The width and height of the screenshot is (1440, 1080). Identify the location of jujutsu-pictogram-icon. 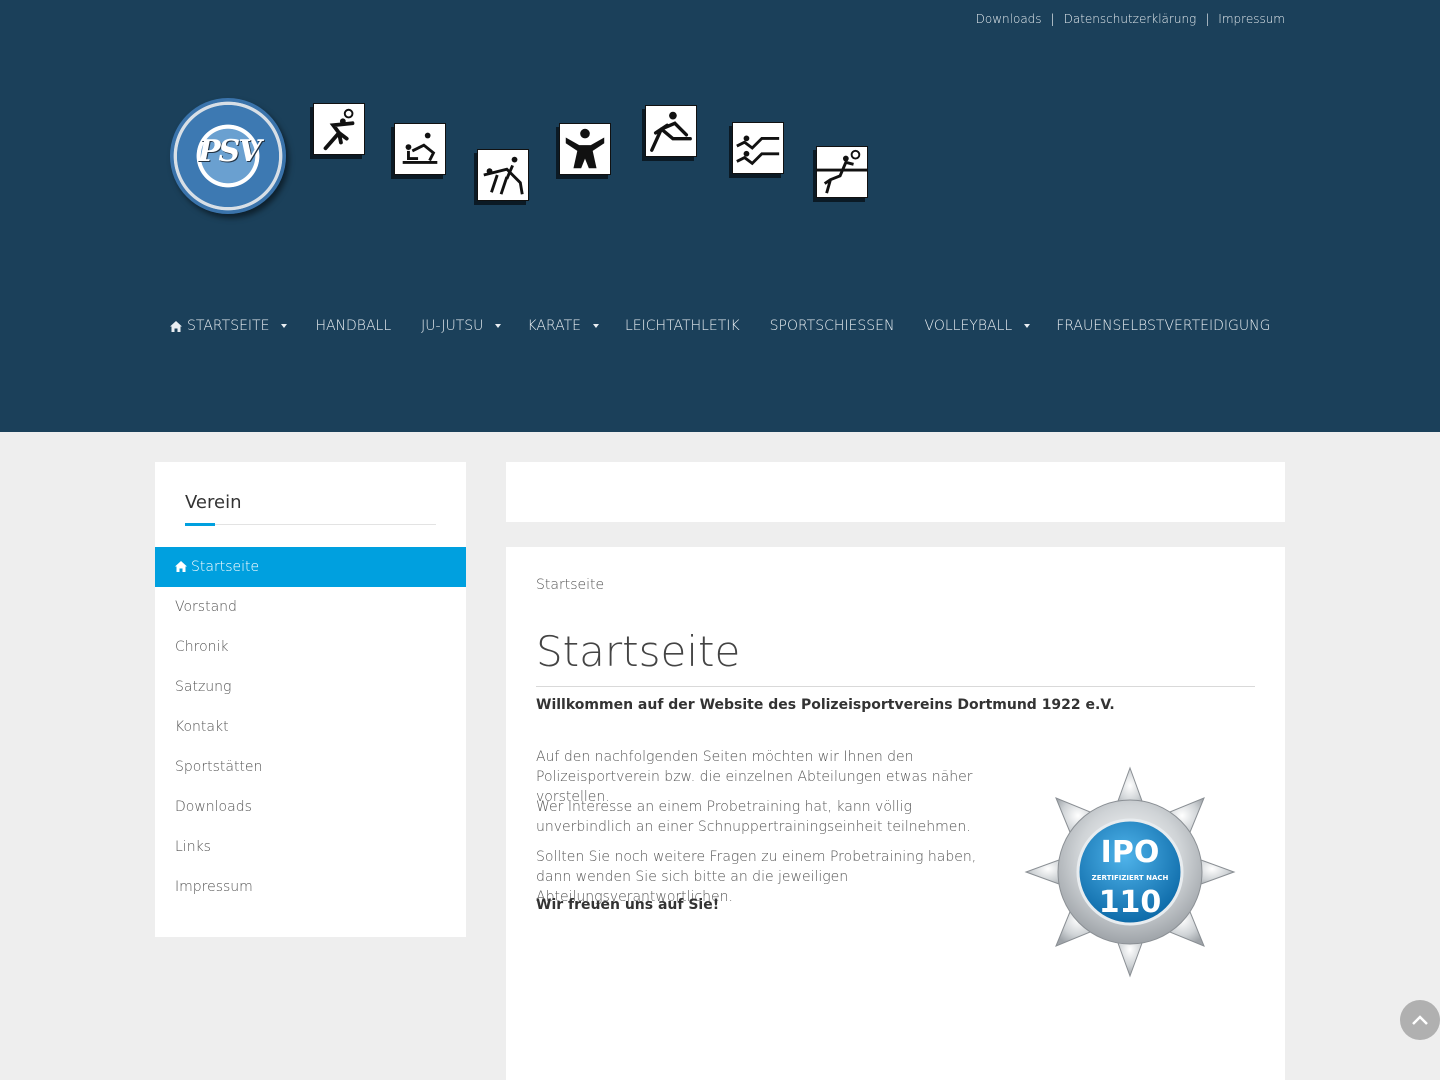
(503, 175).